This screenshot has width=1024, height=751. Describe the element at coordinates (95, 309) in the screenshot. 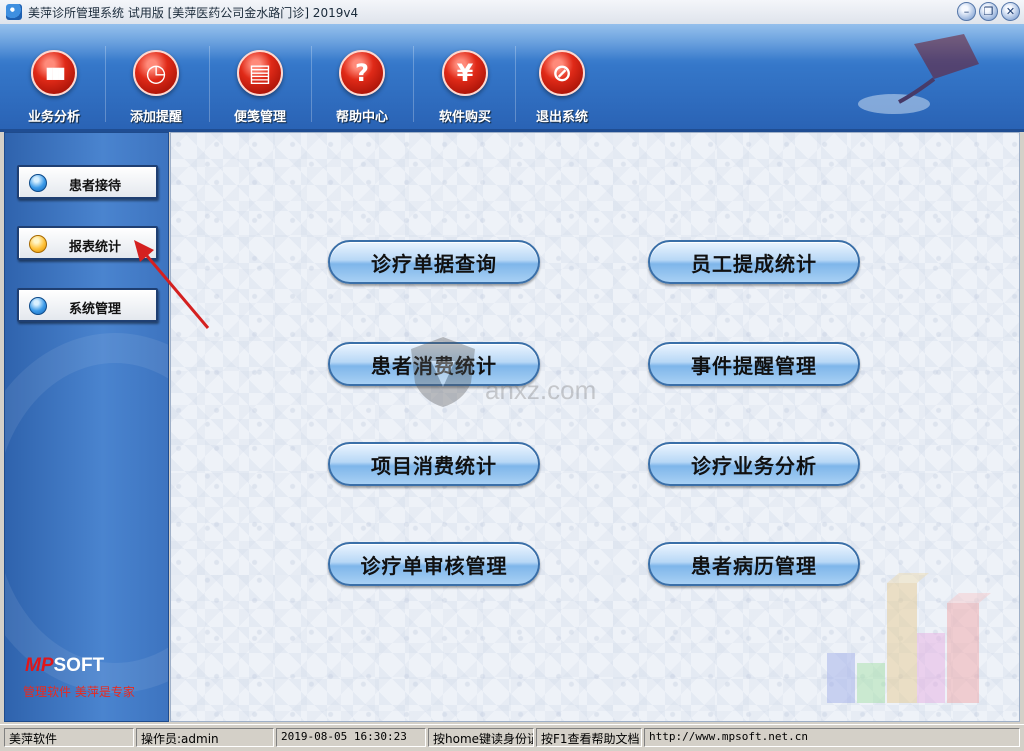

I see `sidebar-item-label: 系统管理` at that location.